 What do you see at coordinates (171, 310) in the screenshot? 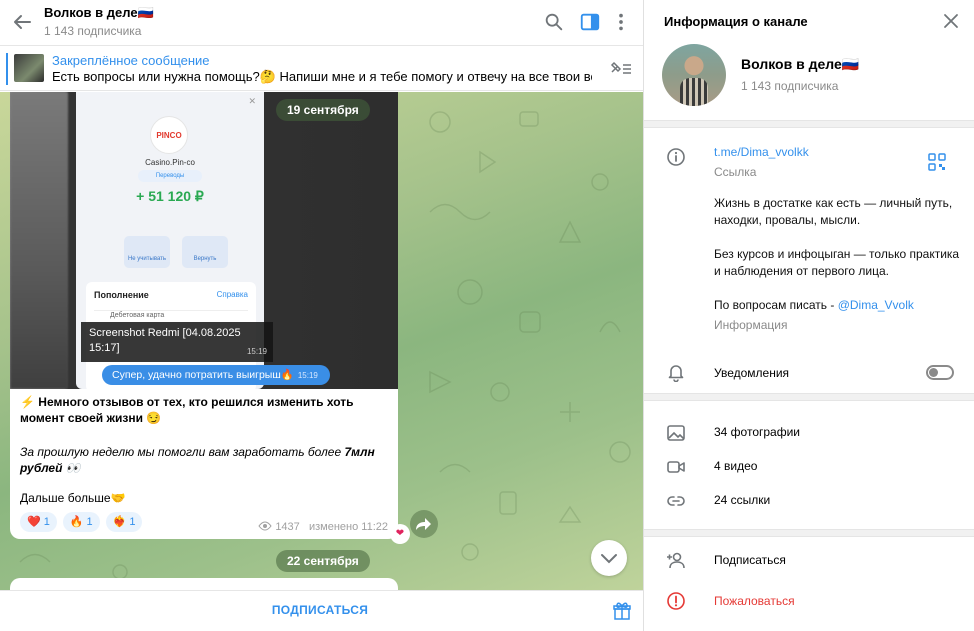
I see `card-divider` at bounding box center [171, 310].